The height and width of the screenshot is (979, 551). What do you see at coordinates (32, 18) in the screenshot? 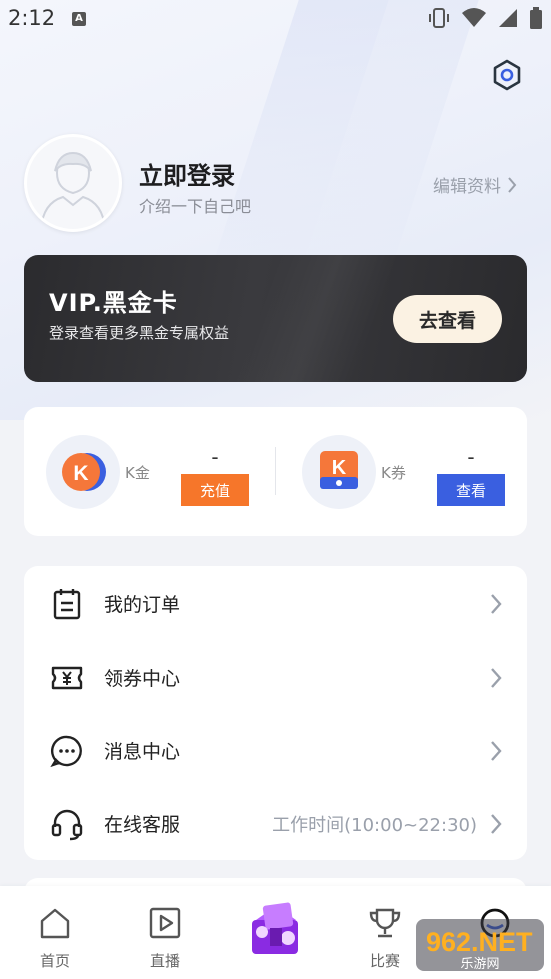
I see `status-time: 2:12` at bounding box center [32, 18].